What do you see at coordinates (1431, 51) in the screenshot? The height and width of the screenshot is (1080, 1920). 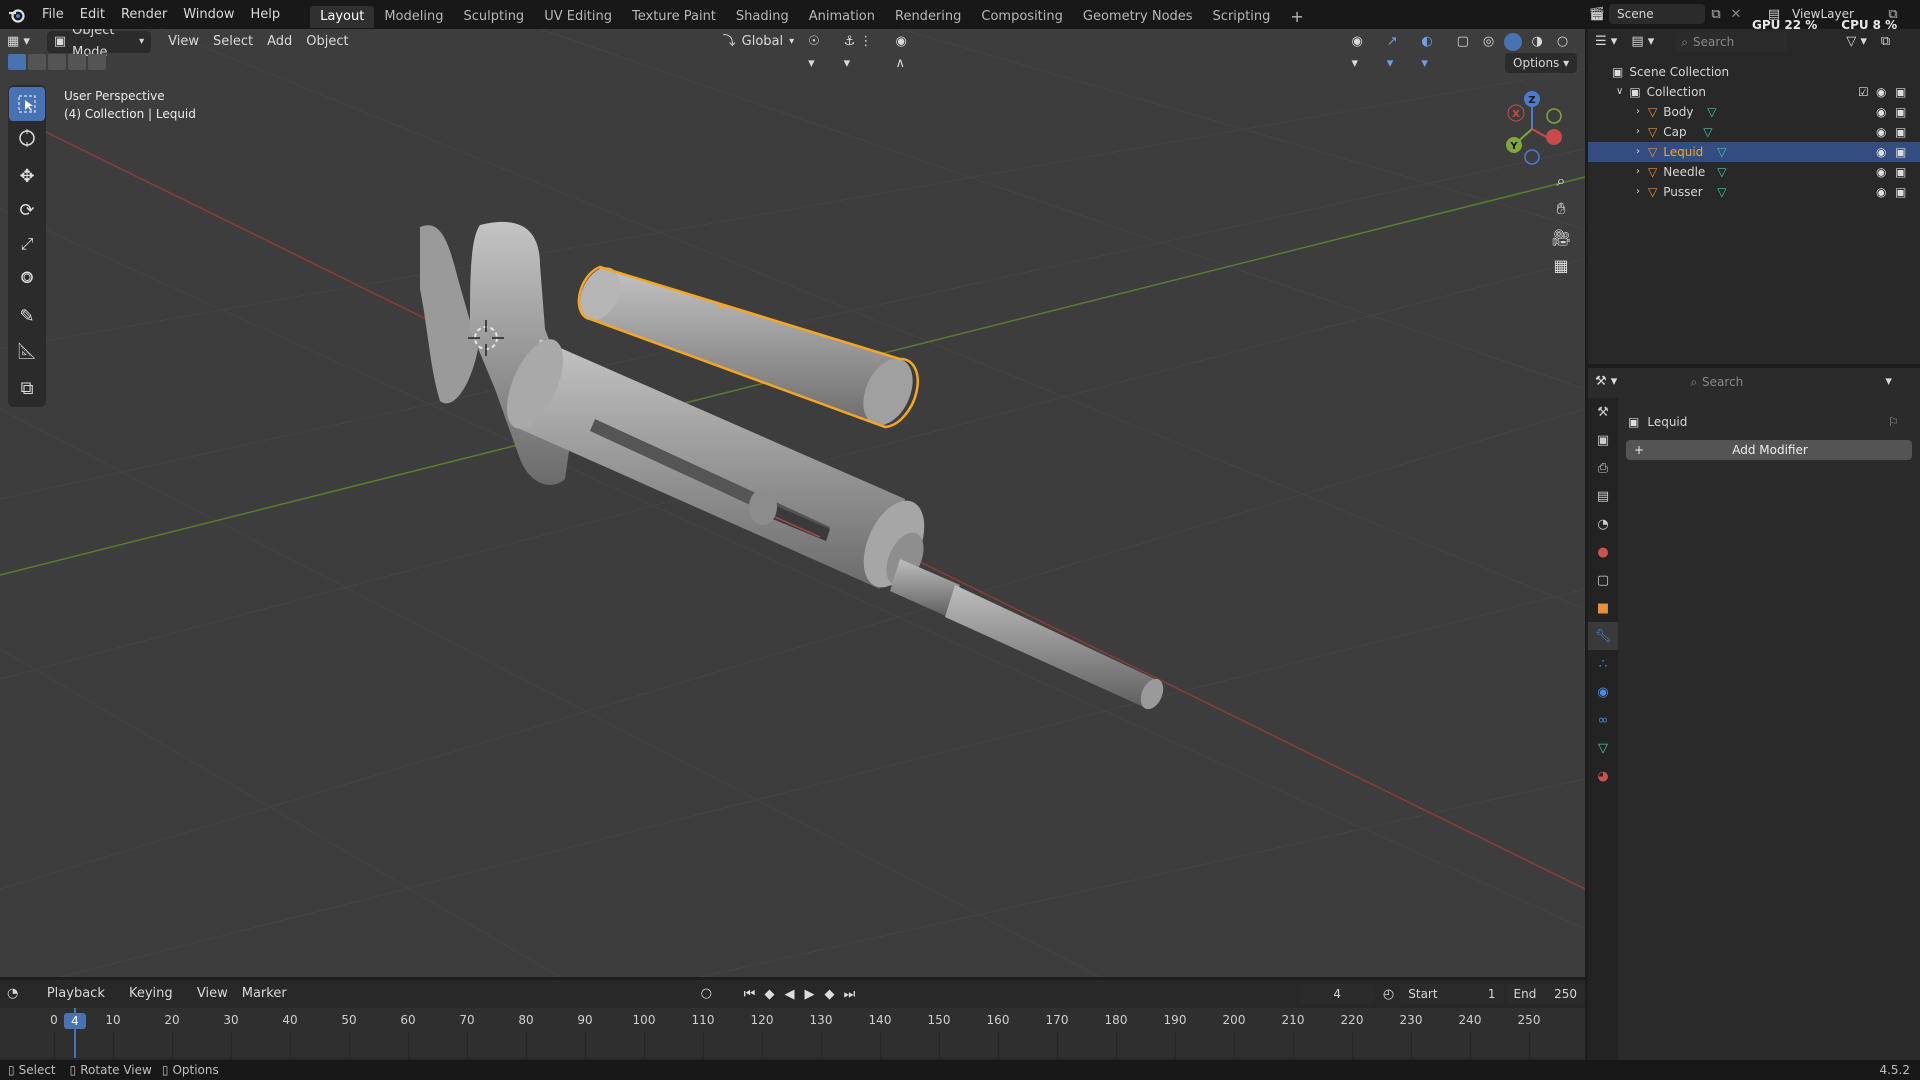 I see `overlays-icon: ◐ ▾` at bounding box center [1431, 51].